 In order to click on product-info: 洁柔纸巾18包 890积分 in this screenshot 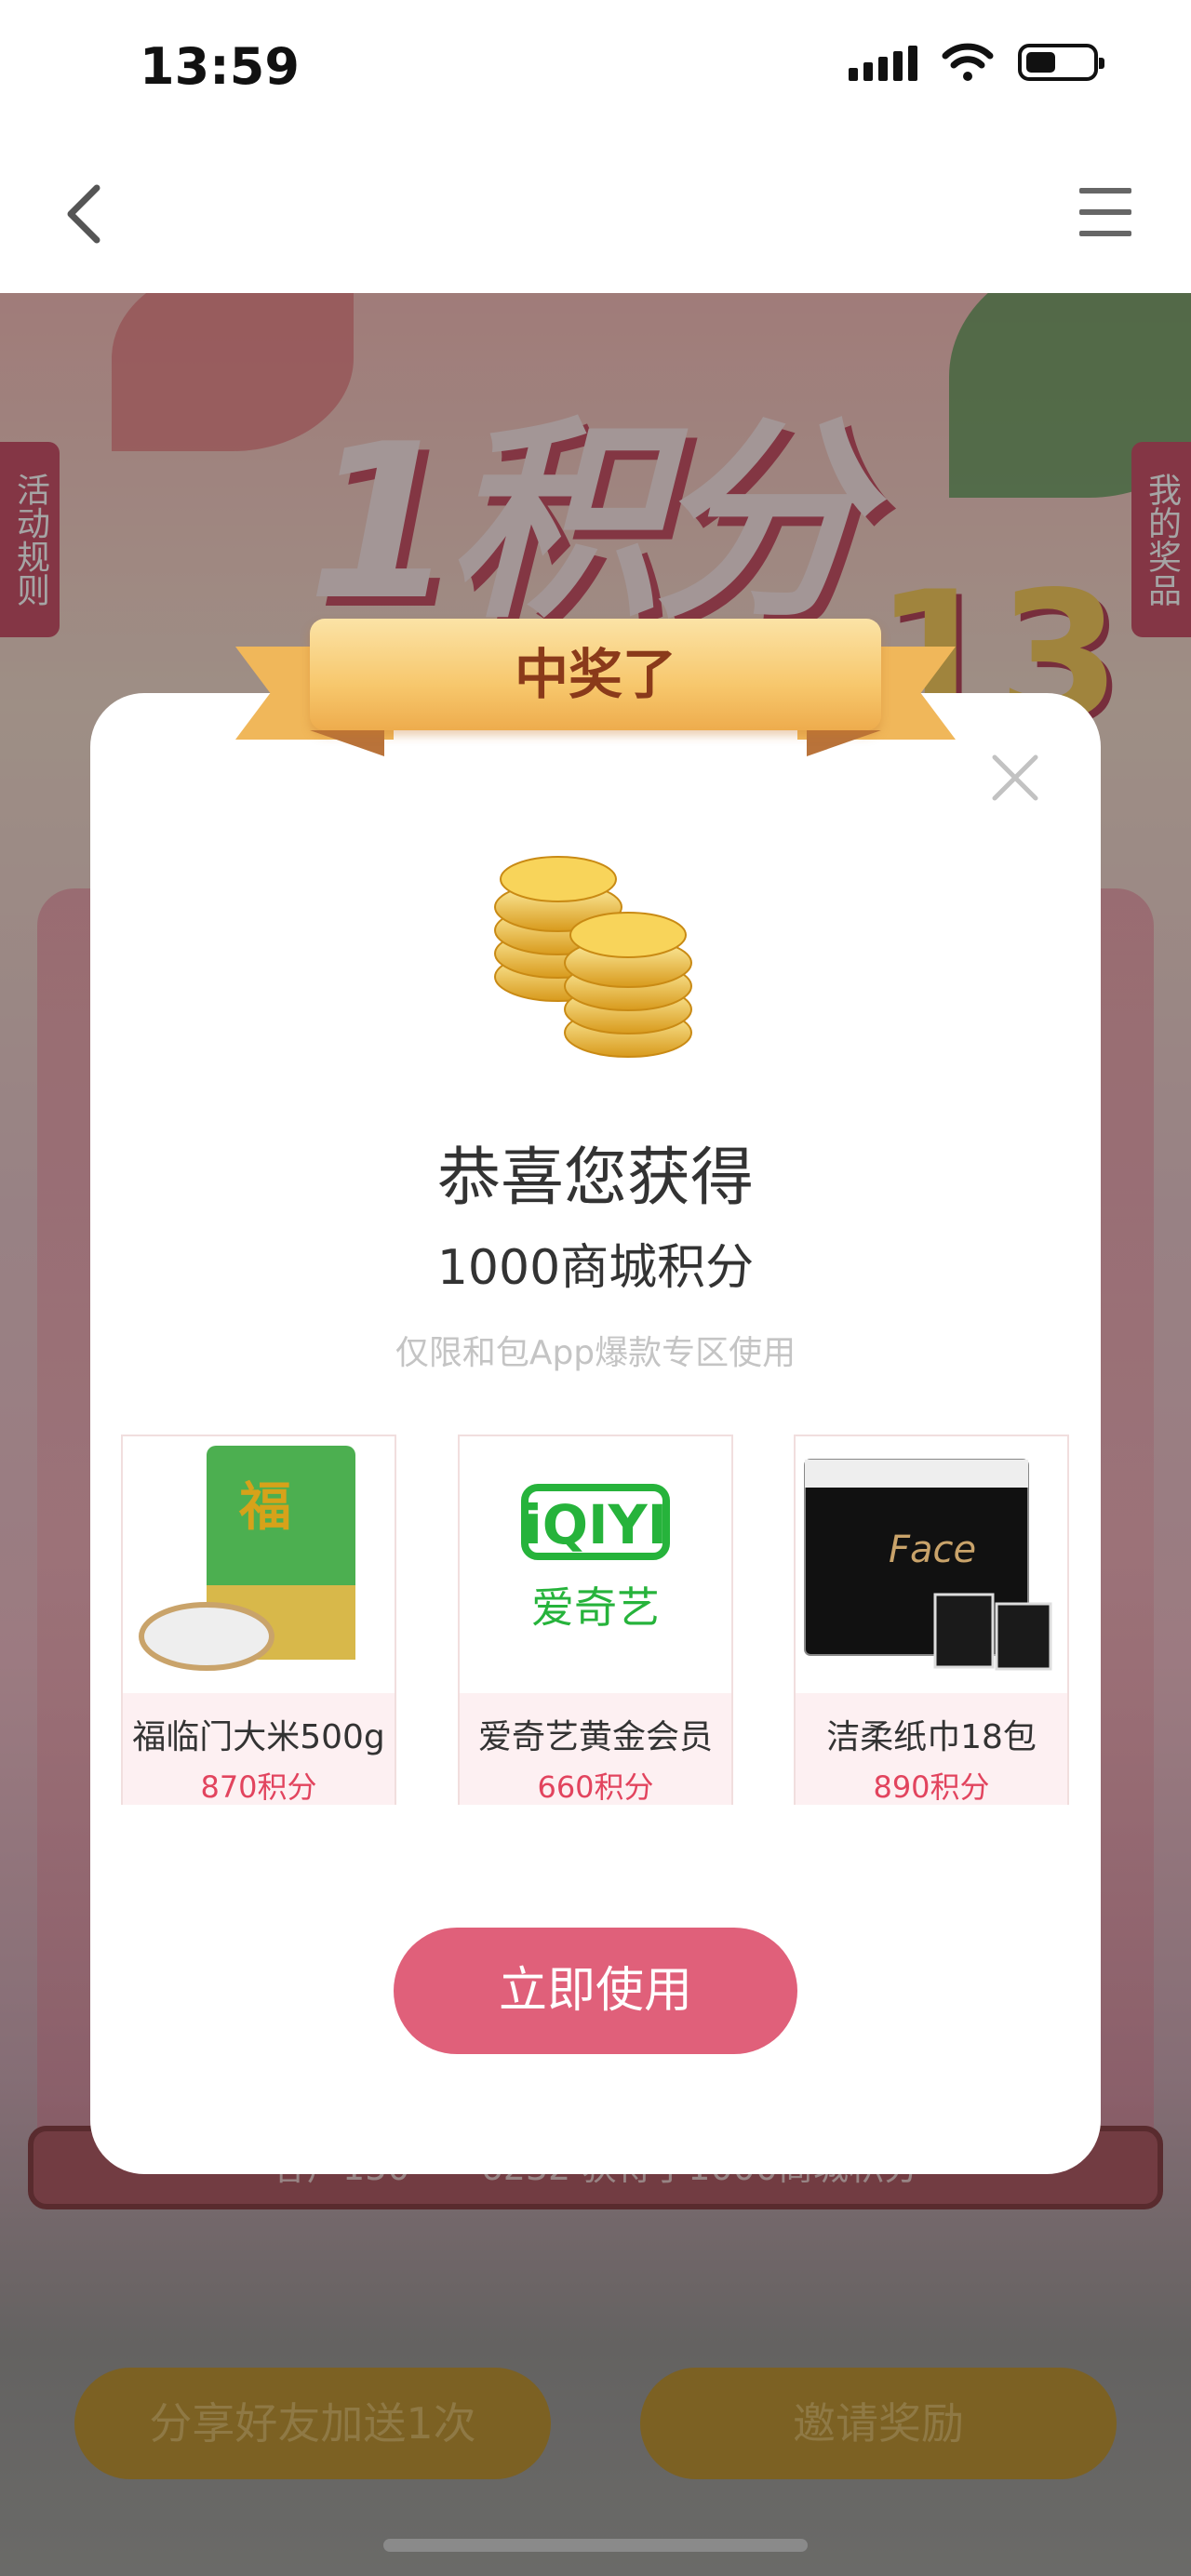, I will do `click(931, 1749)`.